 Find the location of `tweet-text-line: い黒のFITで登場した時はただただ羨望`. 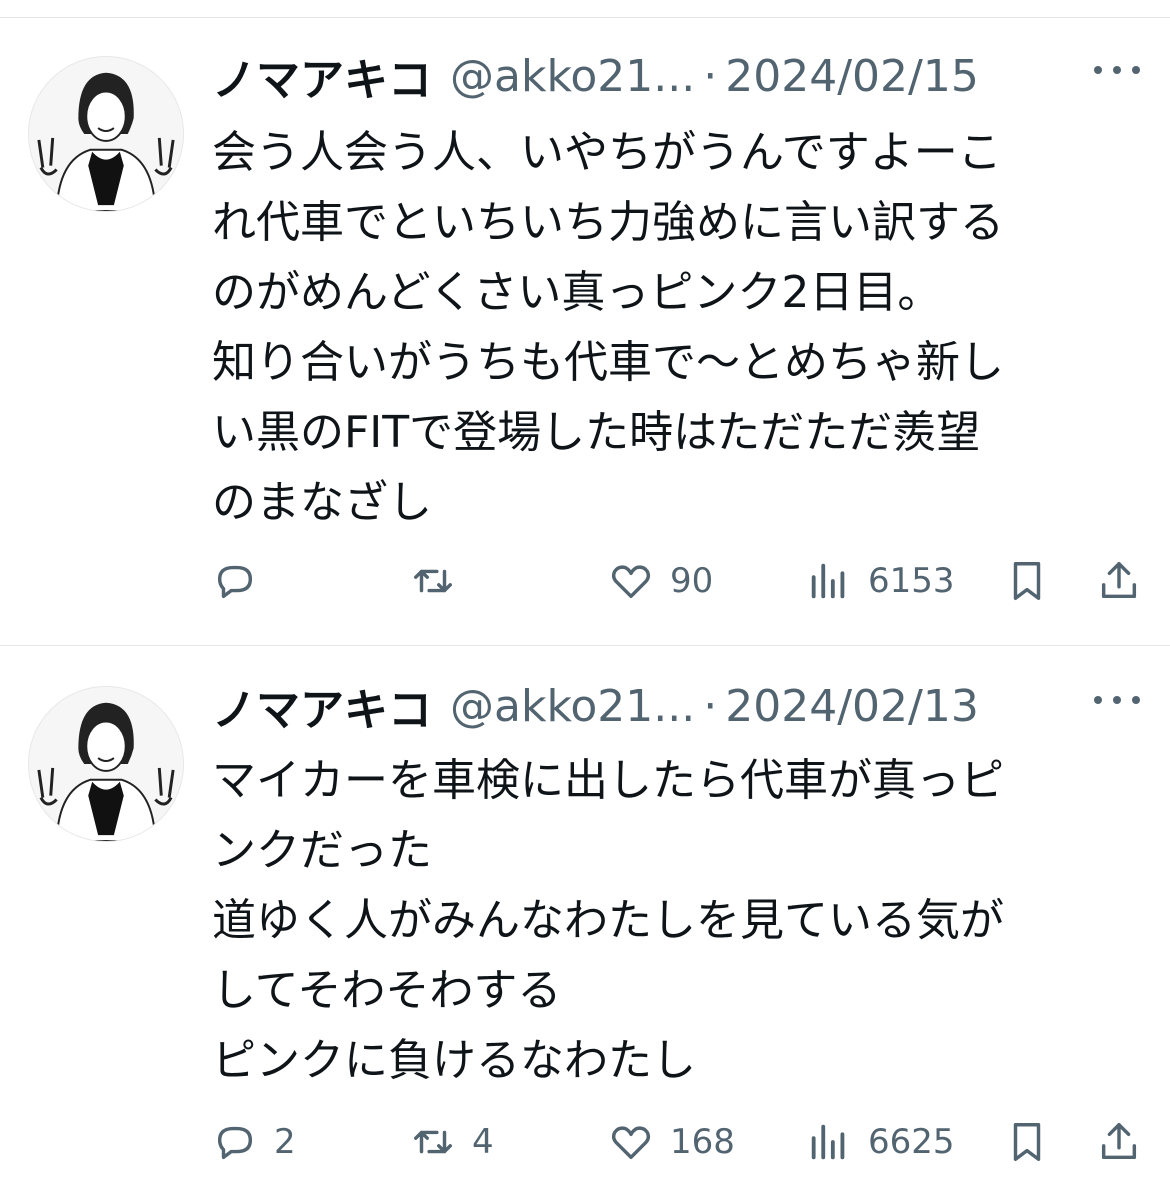

tweet-text-line: い黒のFITで登場した時はただただ羨望 is located at coordinates (596, 432).